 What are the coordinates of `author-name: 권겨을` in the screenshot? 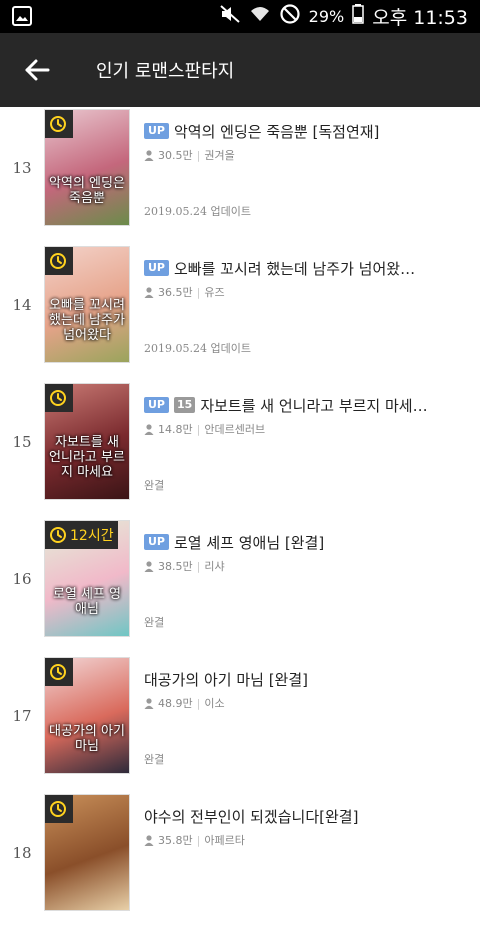 It's located at (219, 155).